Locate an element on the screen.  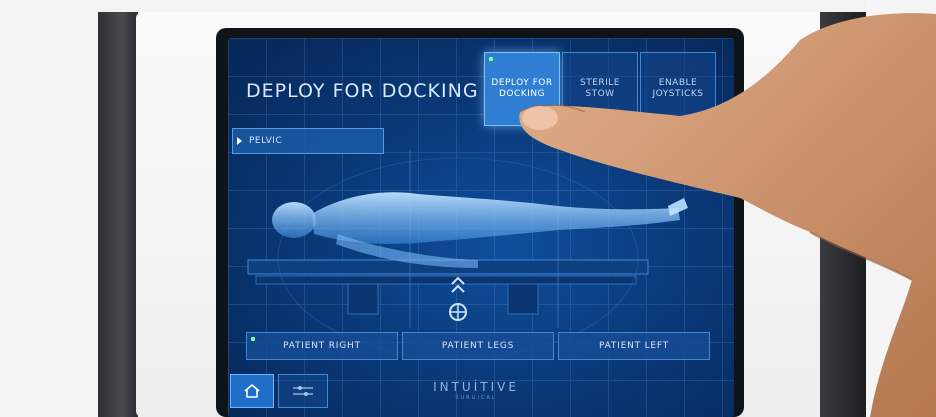
home-icon is located at coordinates (252, 390).